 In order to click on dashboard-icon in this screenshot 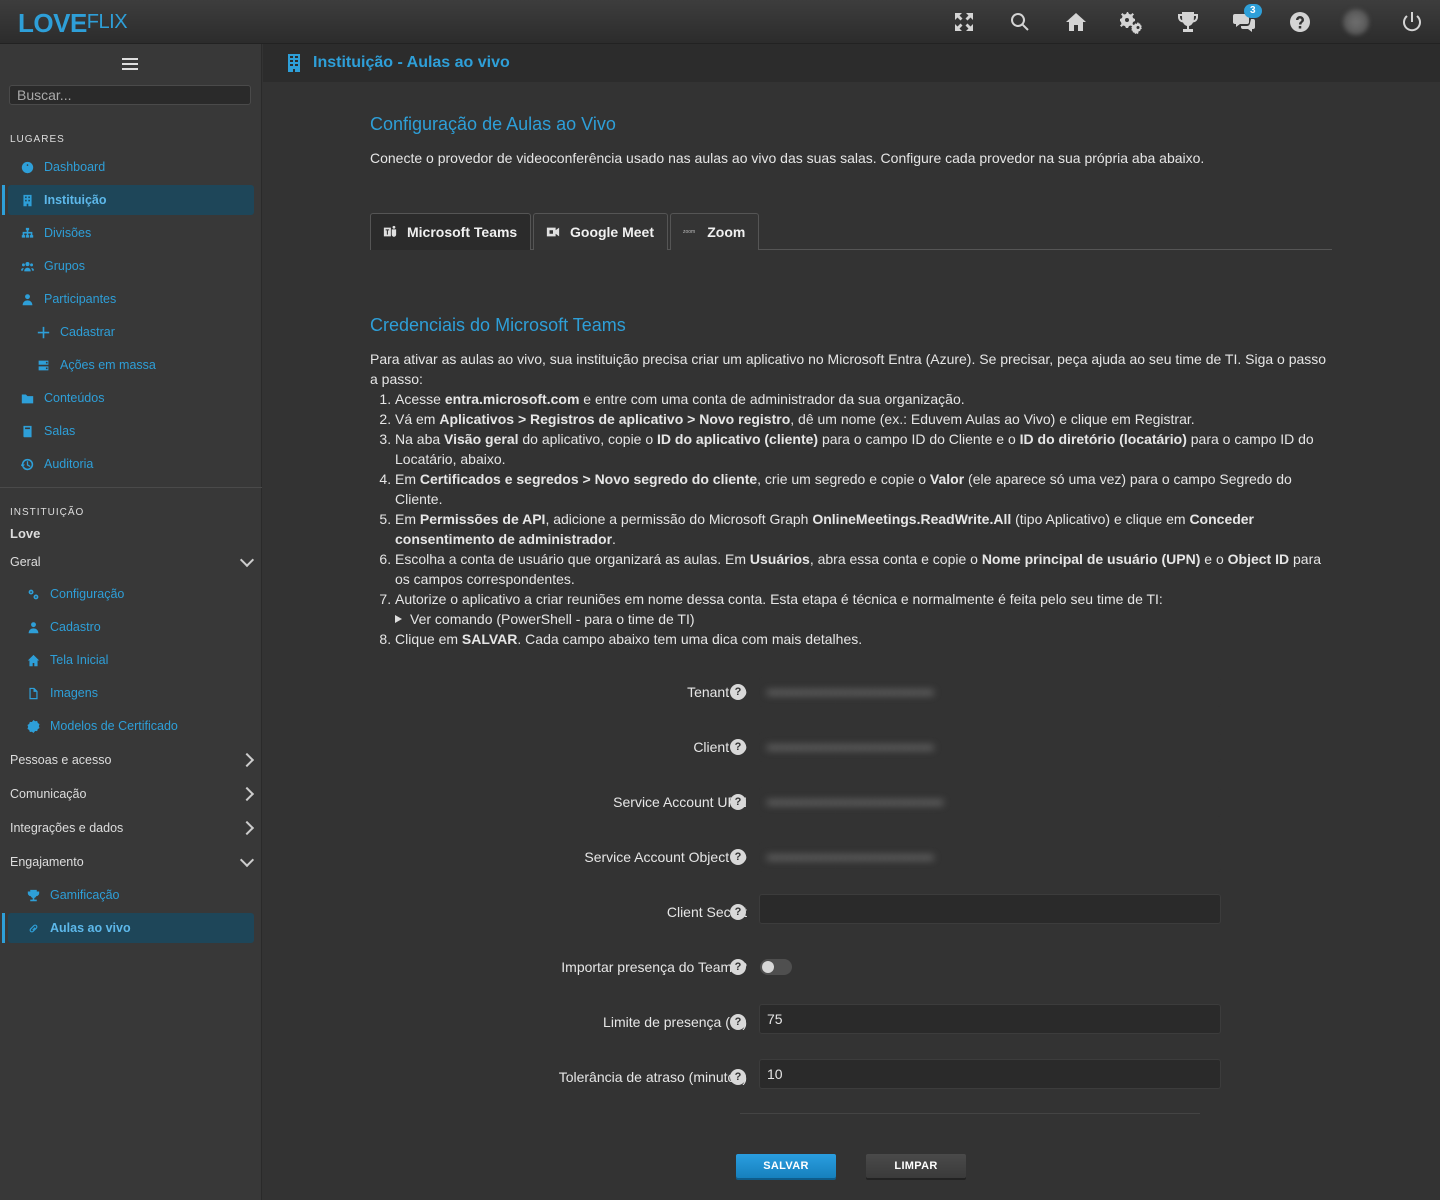, I will do `click(27, 167)`.